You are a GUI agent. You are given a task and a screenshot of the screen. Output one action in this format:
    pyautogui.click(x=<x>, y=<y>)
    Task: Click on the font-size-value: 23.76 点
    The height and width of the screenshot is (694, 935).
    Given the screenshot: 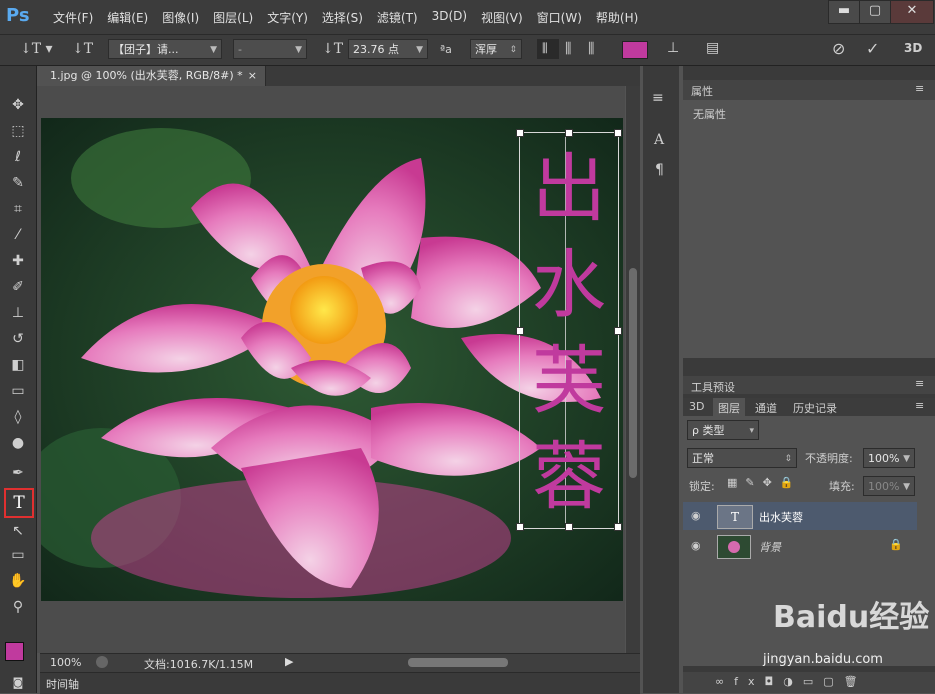 What is the action you would take?
    pyautogui.click(x=376, y=49)
    